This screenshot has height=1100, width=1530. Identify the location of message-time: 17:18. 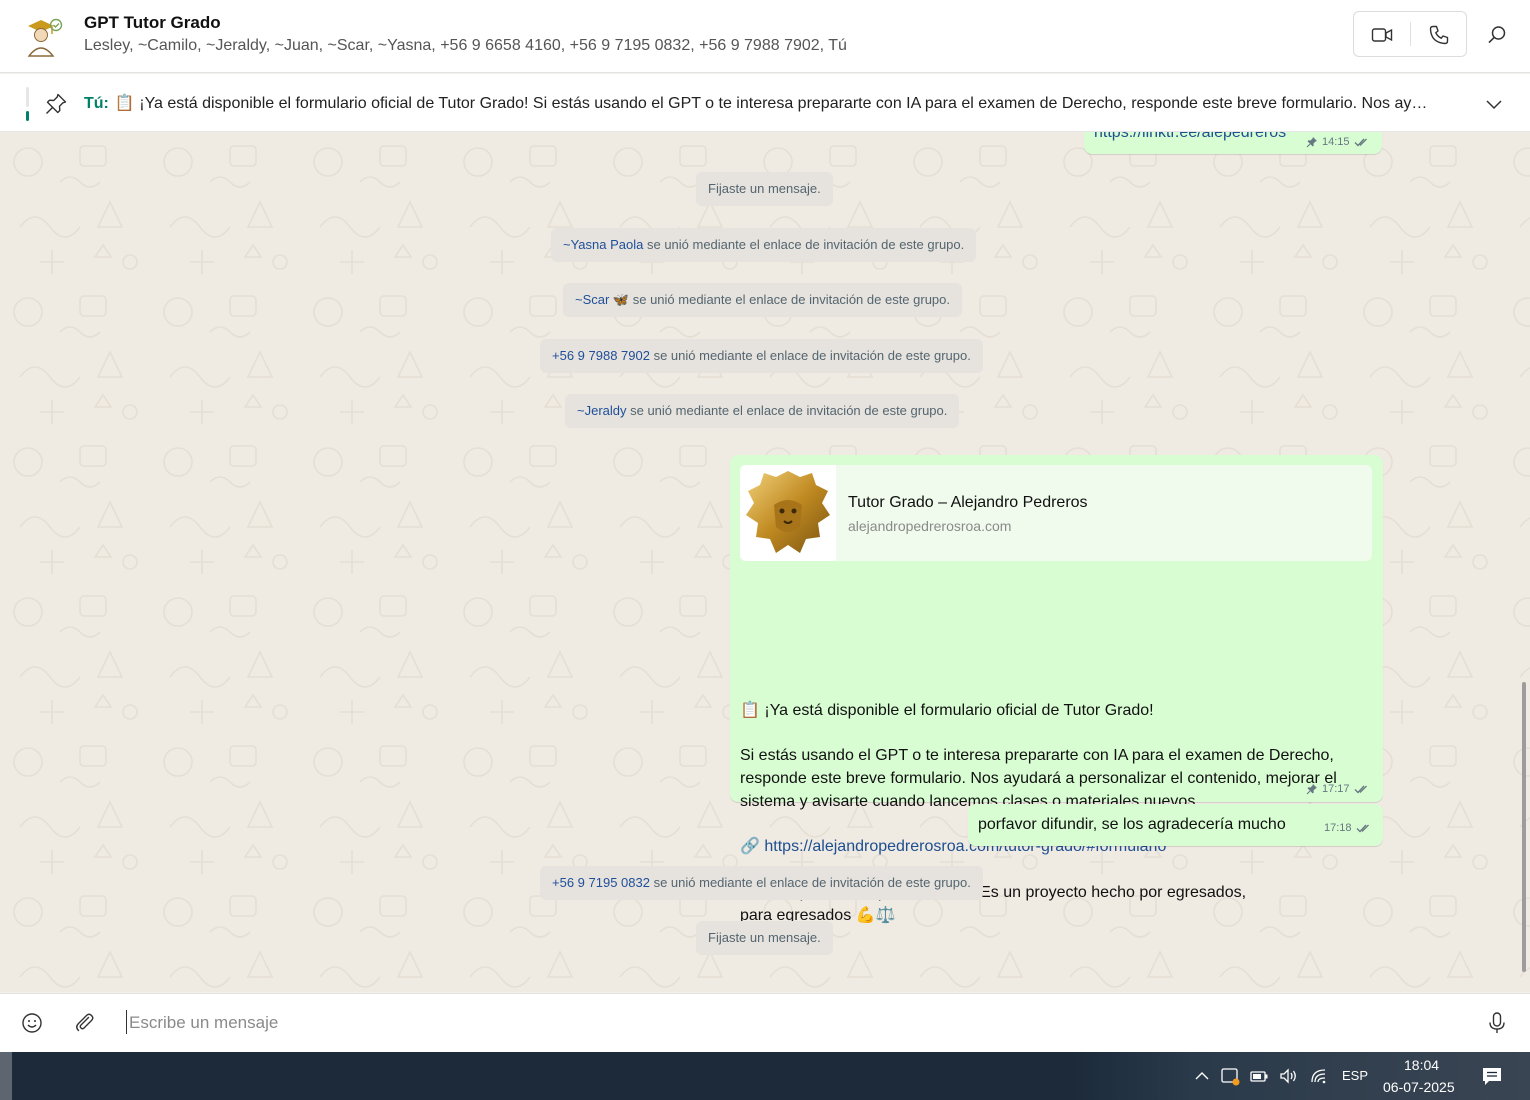
(1338, 828).